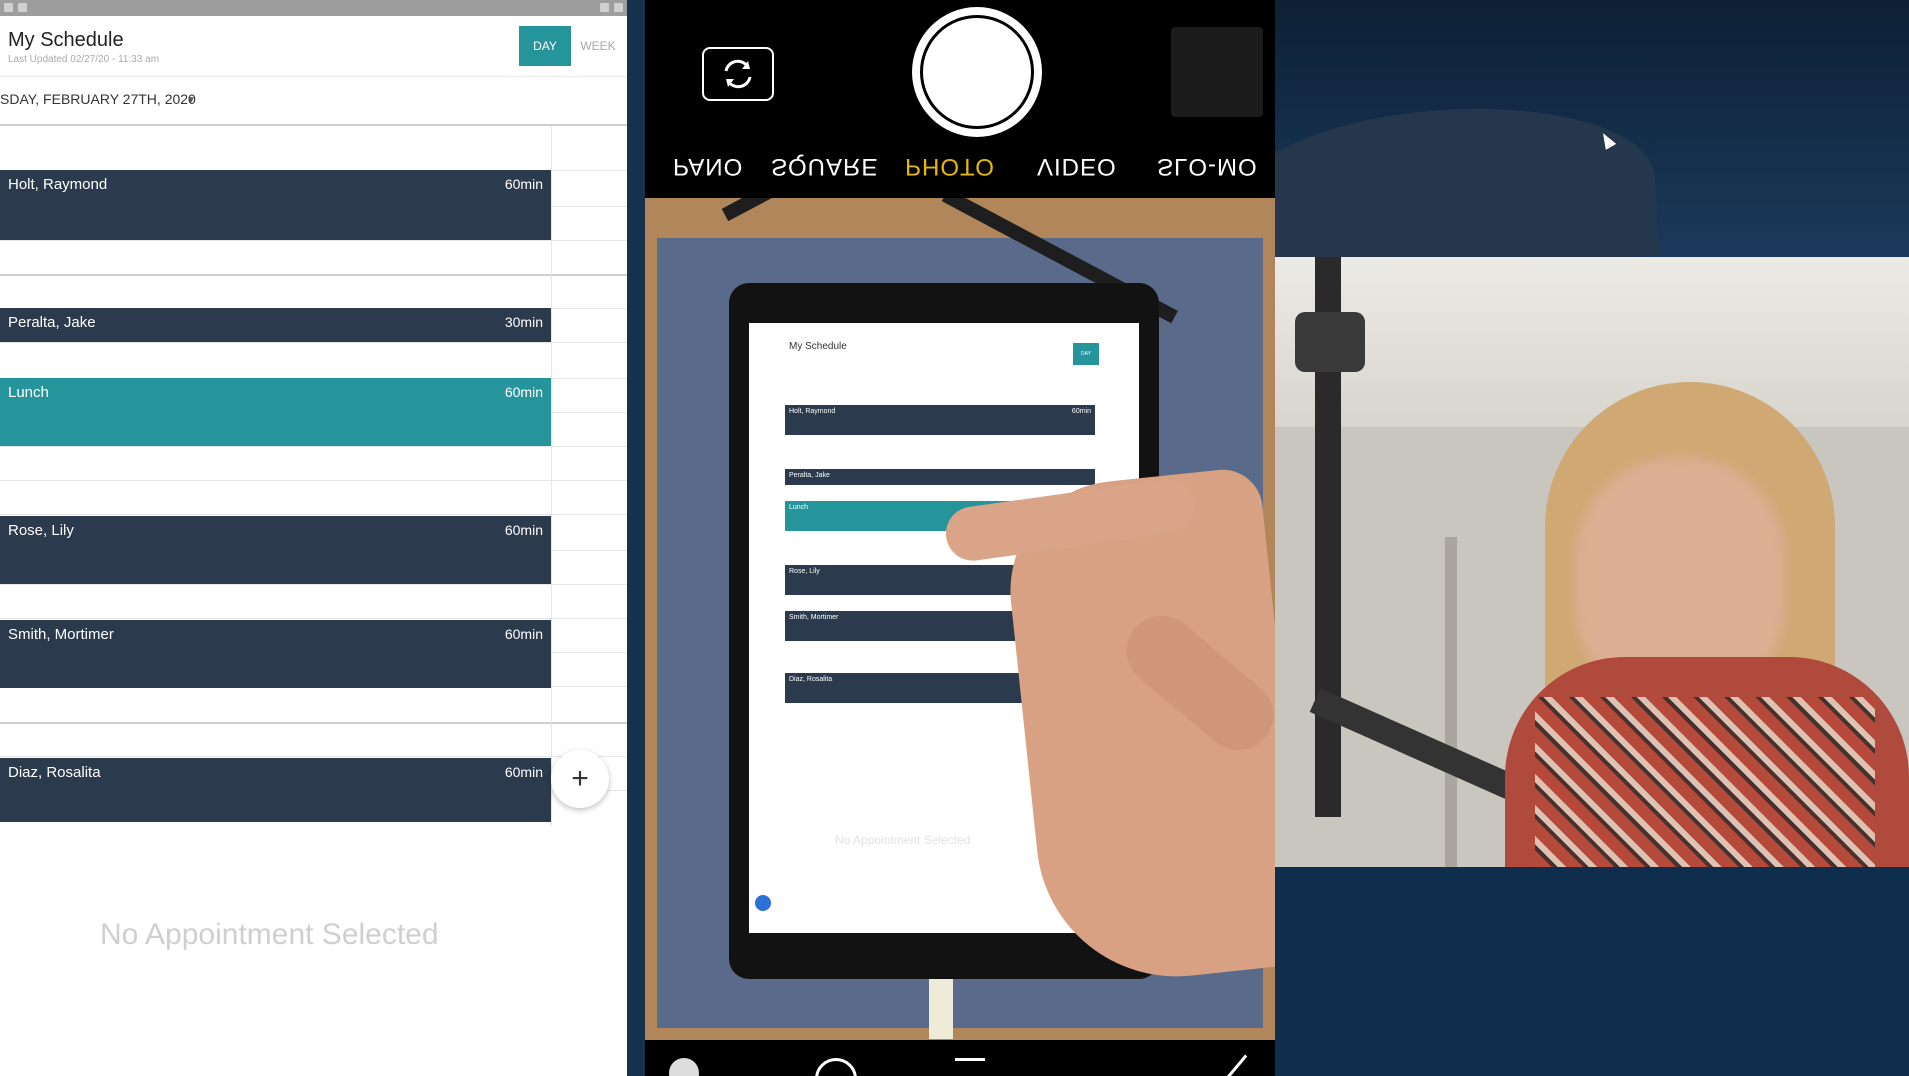 The image size is (1909, 1076). Describe the element at coordinates (950, 166) in the screenshot. I see `mode-photo: PHOTO` at that location.